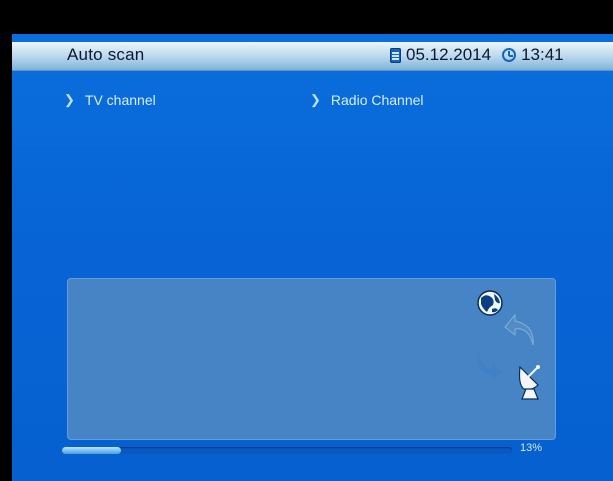 This screenshot has width=613, height=481. I want to click on tv-channel-label: TV channel, so click(120, 100).